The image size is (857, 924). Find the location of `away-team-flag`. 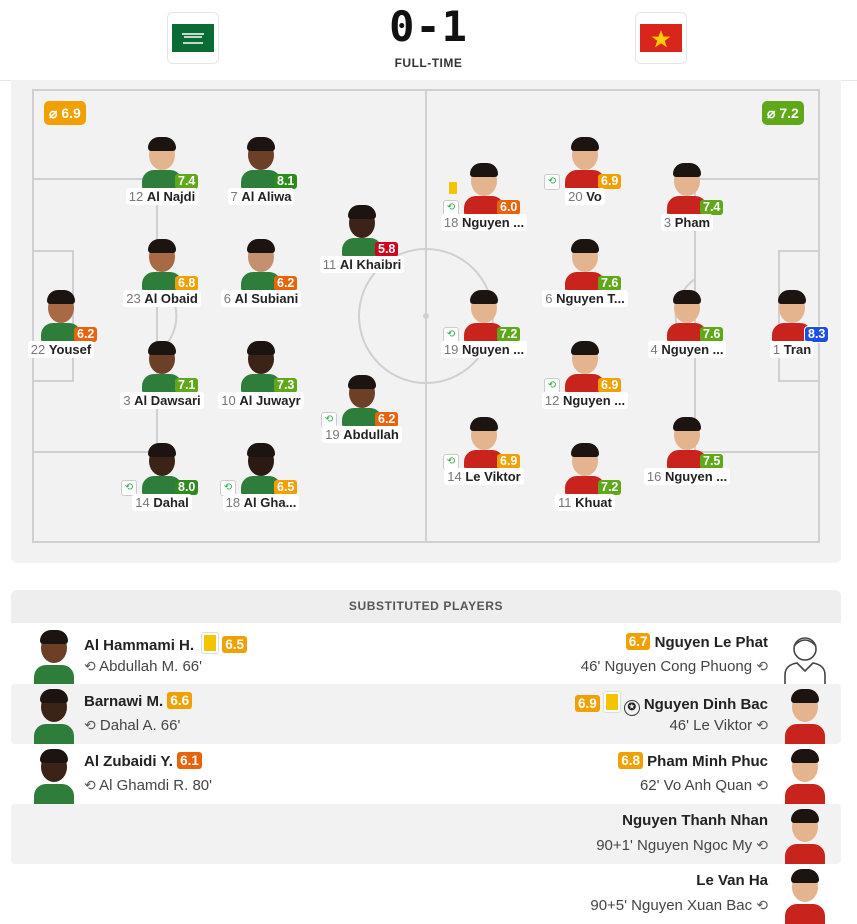

away-team-flag is located at coordinates (661, 38).